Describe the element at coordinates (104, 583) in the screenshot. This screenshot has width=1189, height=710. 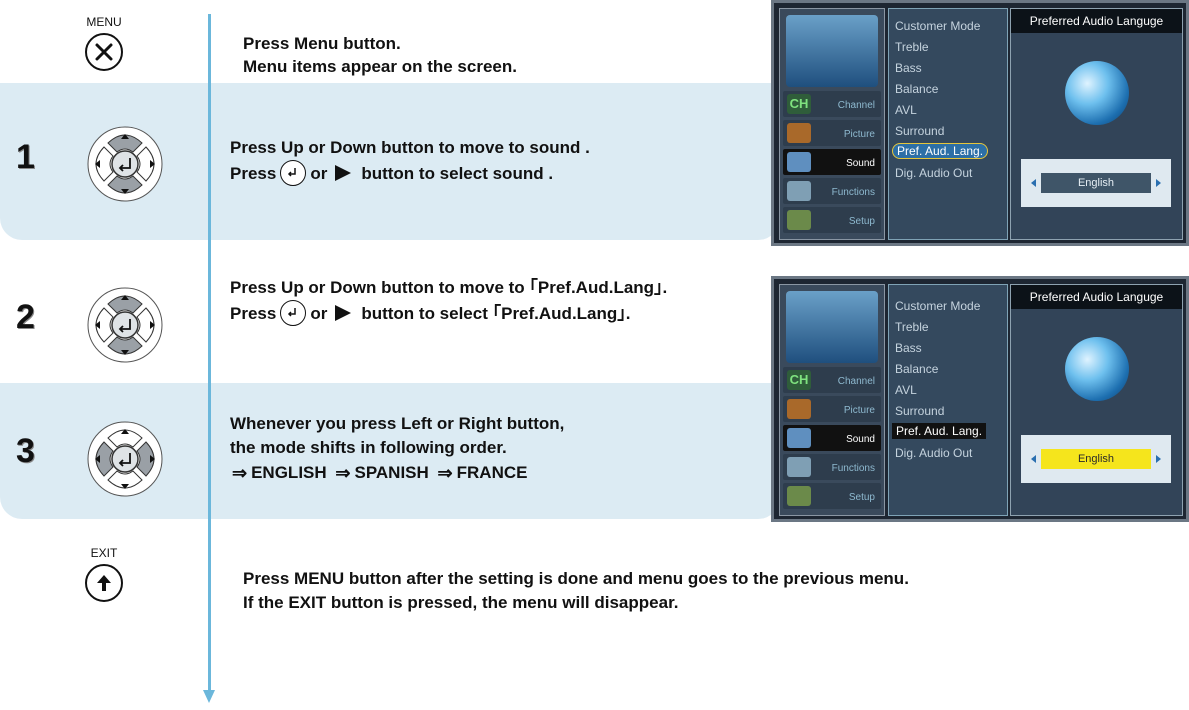
I see `exit-button-icon` at that location.